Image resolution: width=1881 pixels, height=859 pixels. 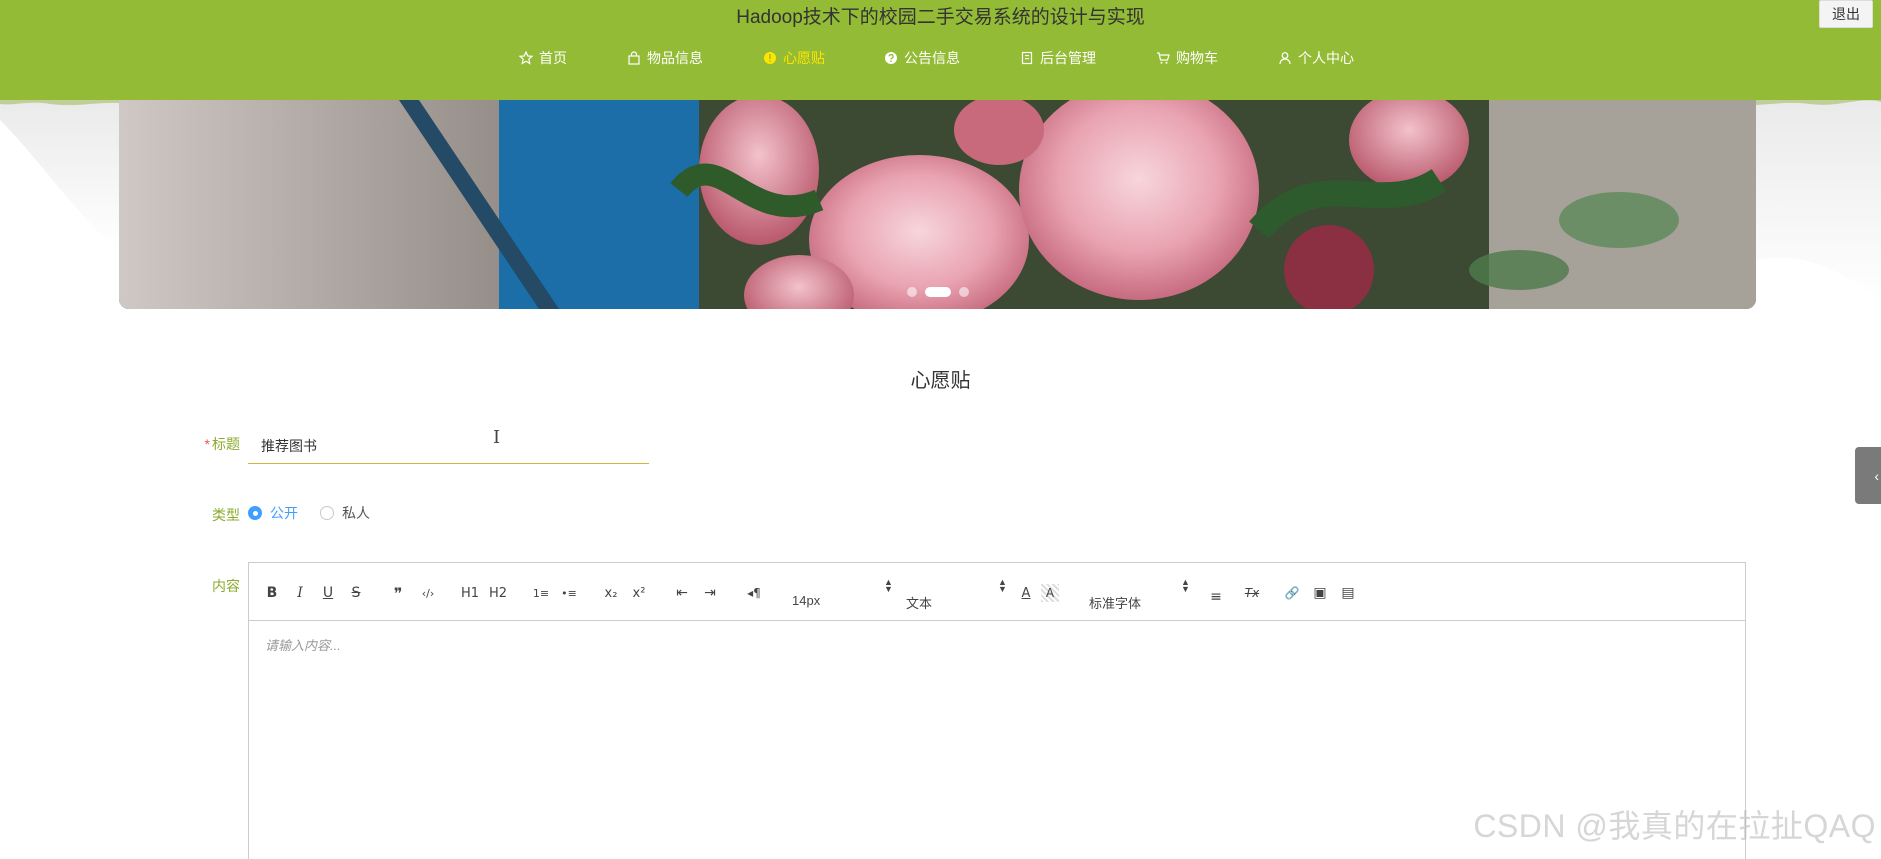 What do you see at coordinates (1846, 14) in the screenshot?
I see `logout-button: 退出` at bounding box center [1846, 14].